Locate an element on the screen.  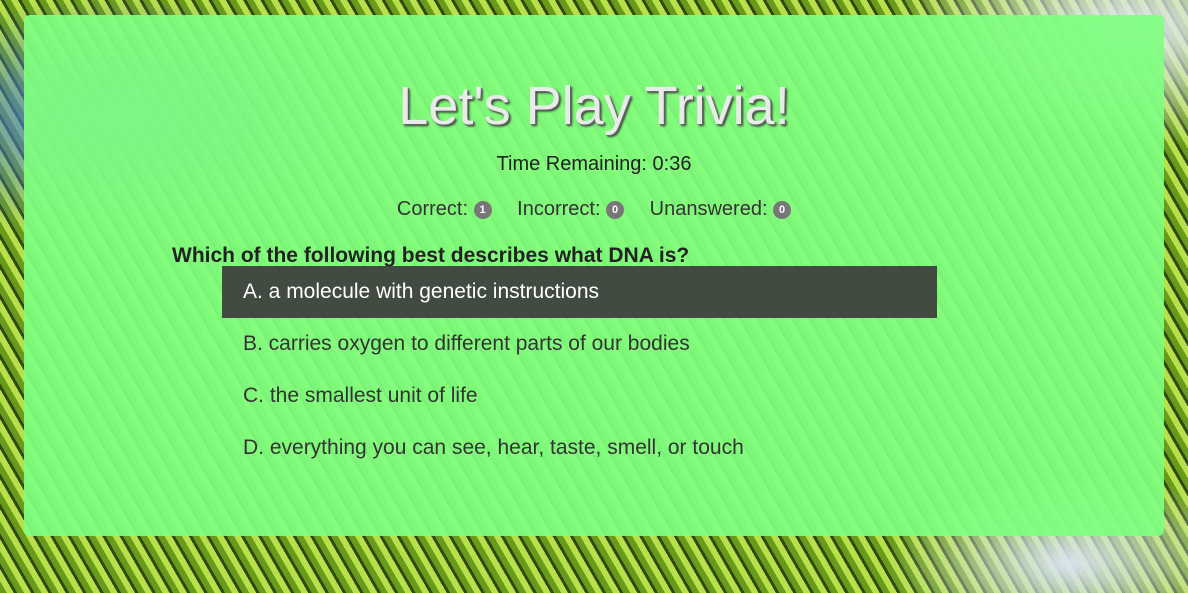
answer-option-c: C. the smallest unit of life is located at coordinates (579, 396).